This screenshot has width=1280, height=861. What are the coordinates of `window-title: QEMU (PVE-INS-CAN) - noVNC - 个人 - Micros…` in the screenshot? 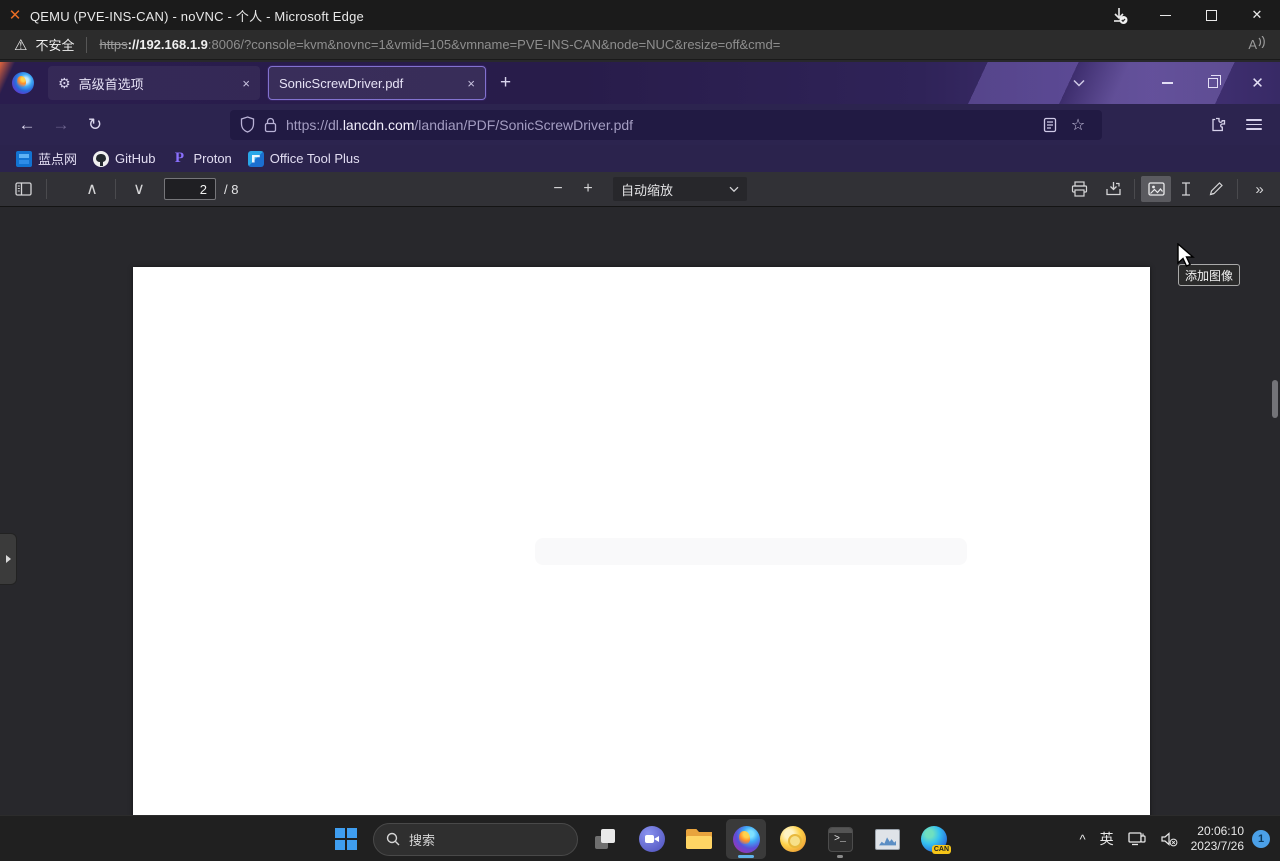 It's located at (197, 16).